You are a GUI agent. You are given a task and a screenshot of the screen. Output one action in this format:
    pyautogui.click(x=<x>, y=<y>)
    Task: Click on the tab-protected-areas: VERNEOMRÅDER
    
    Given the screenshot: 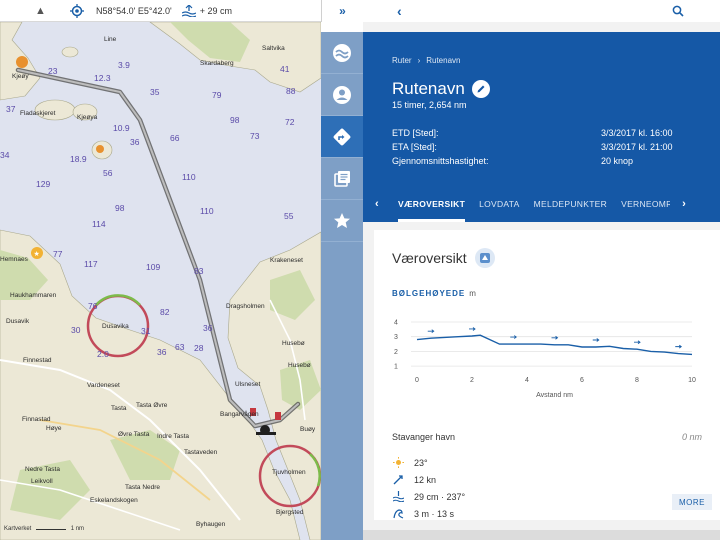 What is the action you would take?
    pyautogui.click(x=642, y=204)
    